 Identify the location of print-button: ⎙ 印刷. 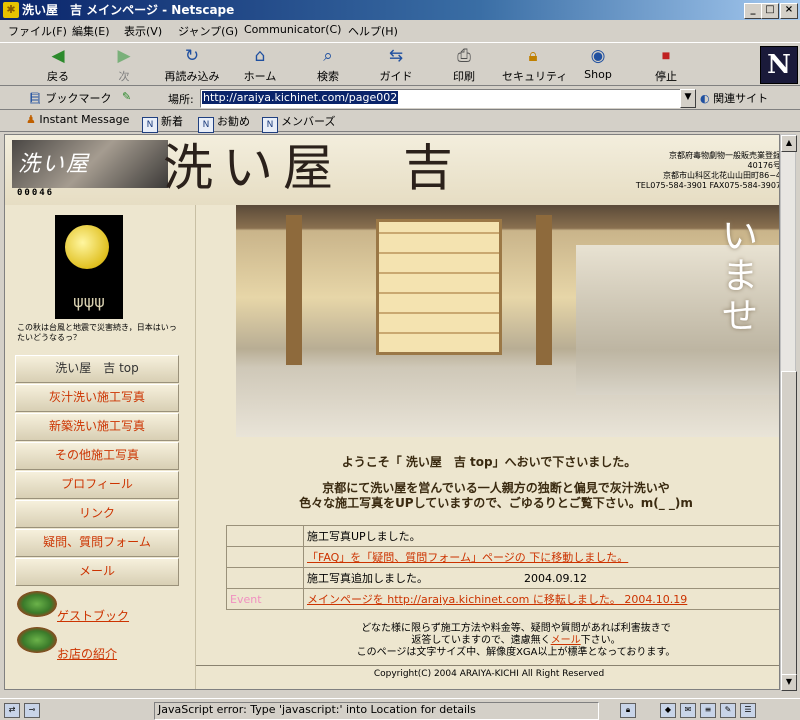
(464, 65).